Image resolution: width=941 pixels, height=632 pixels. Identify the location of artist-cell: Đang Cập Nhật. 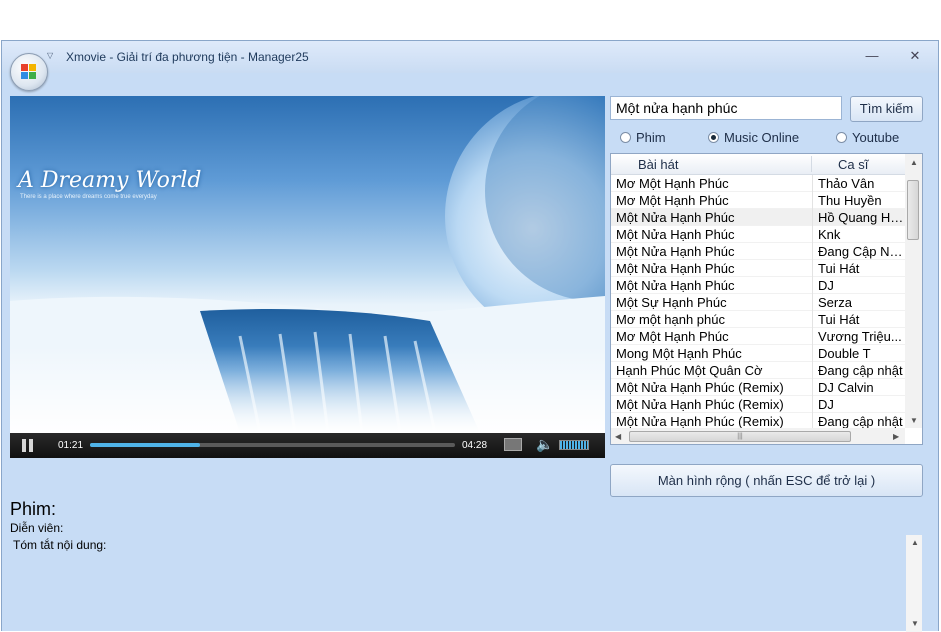
(862, 251).